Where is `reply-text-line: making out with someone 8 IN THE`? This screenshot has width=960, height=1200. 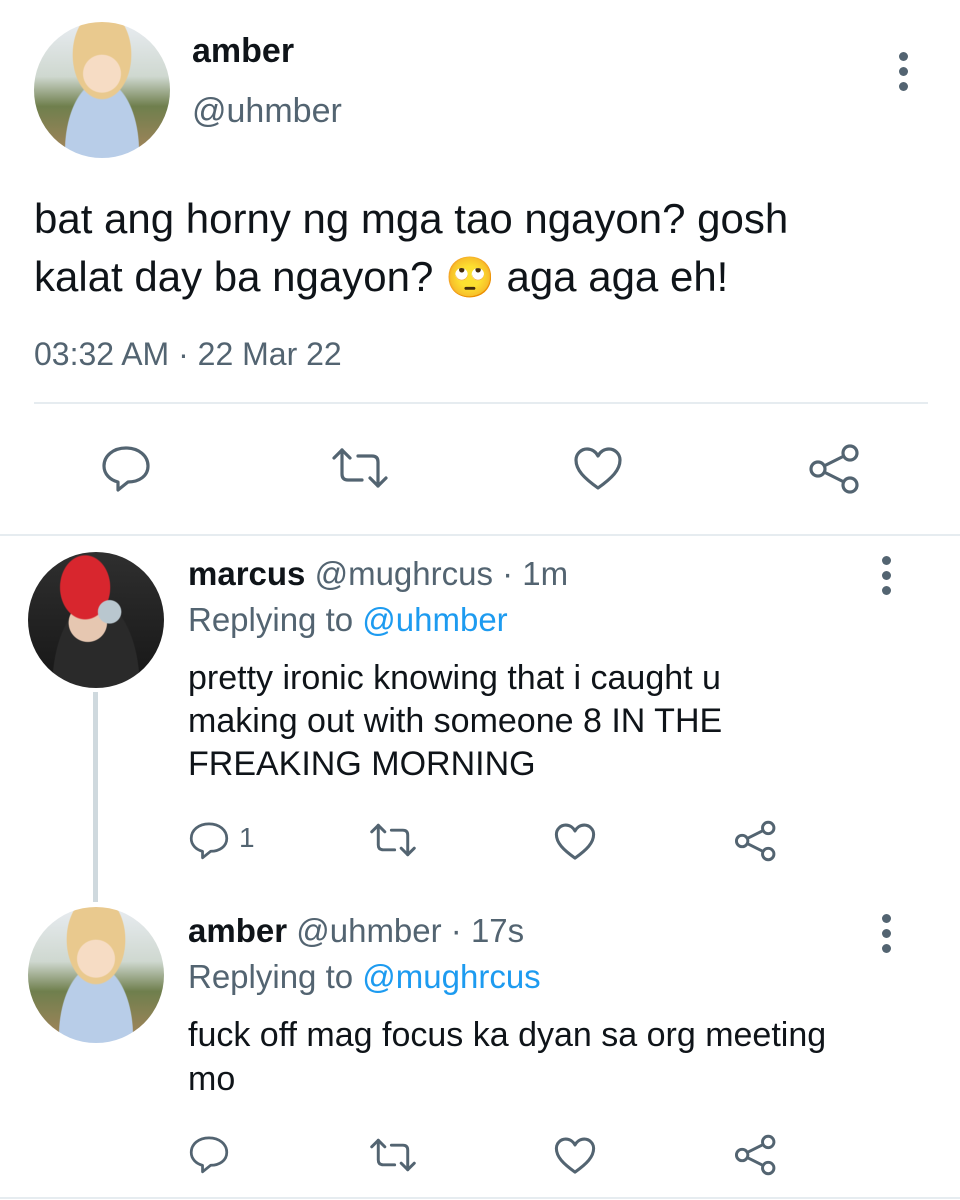 reply-text-line: making out with someone 8 IN THE is located at coordinates (455, 721).